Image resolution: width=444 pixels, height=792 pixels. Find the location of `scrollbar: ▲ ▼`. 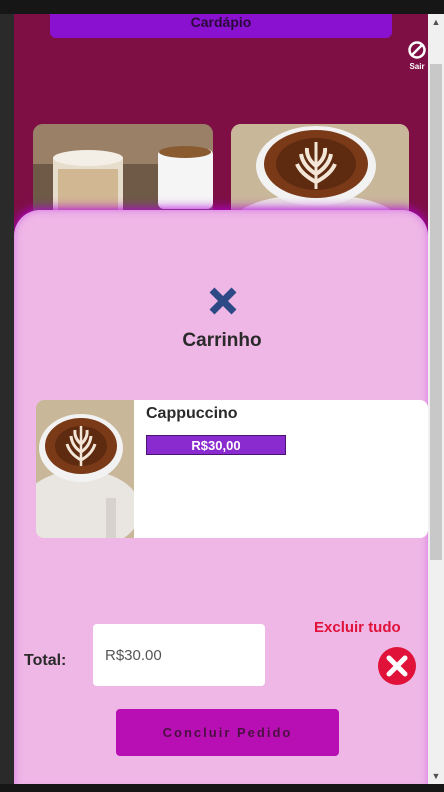

scrollbar: ▲ ▼ is located at coordinates (436, 399).